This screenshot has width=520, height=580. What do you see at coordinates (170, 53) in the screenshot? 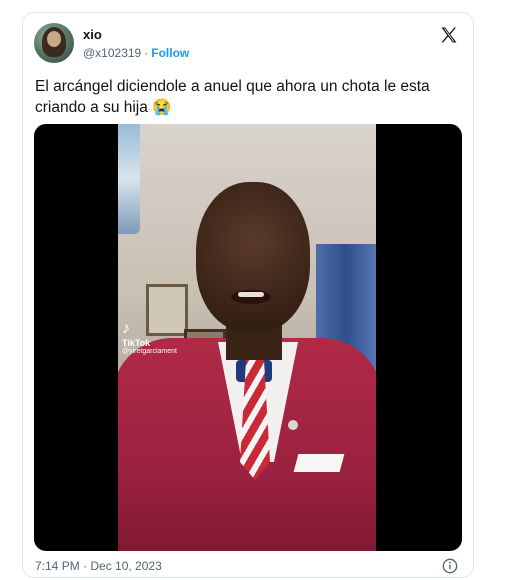
I see `follow-button: Follow` at bounding box center [170, 53].